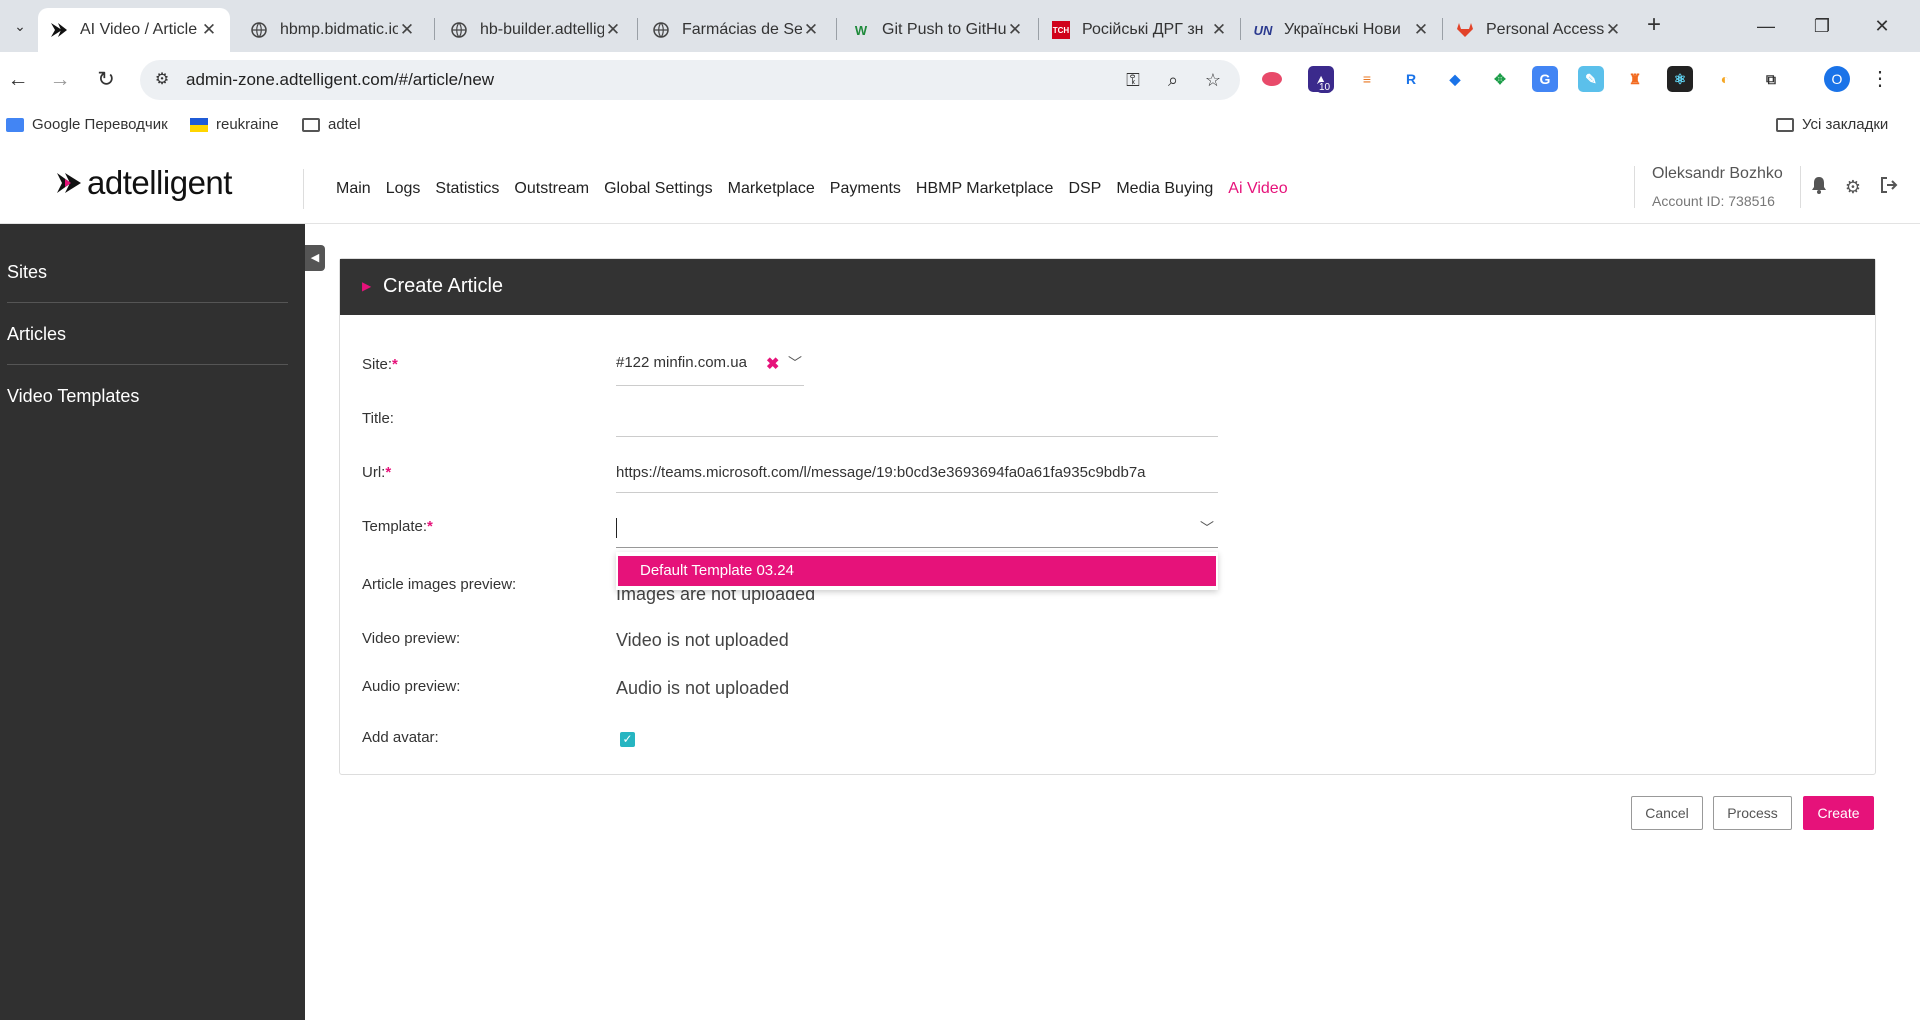 This screenshot has height=1020, width=1920. What do you see at coordinates (1455, 79) in the screenshot?
I see `extension-diamond-icon: ◆` at bounding box center [1455, 79].